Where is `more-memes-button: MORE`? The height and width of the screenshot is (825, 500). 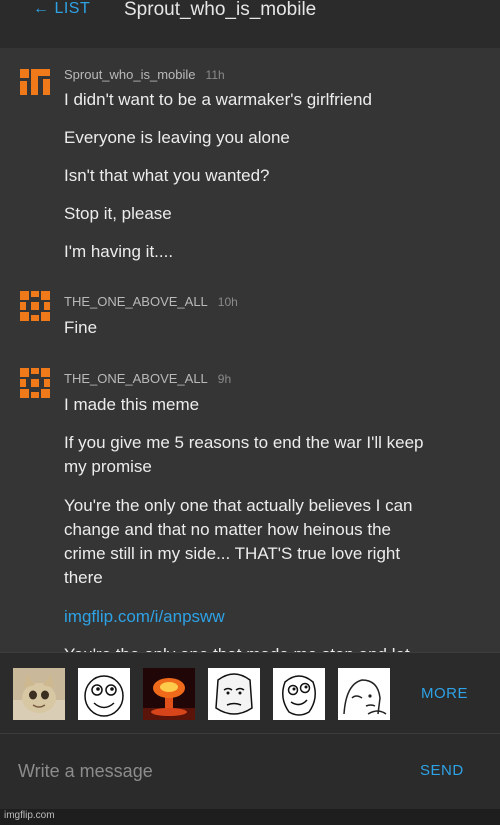 more-memes-button: MORE is located at coordinates (444, 693).